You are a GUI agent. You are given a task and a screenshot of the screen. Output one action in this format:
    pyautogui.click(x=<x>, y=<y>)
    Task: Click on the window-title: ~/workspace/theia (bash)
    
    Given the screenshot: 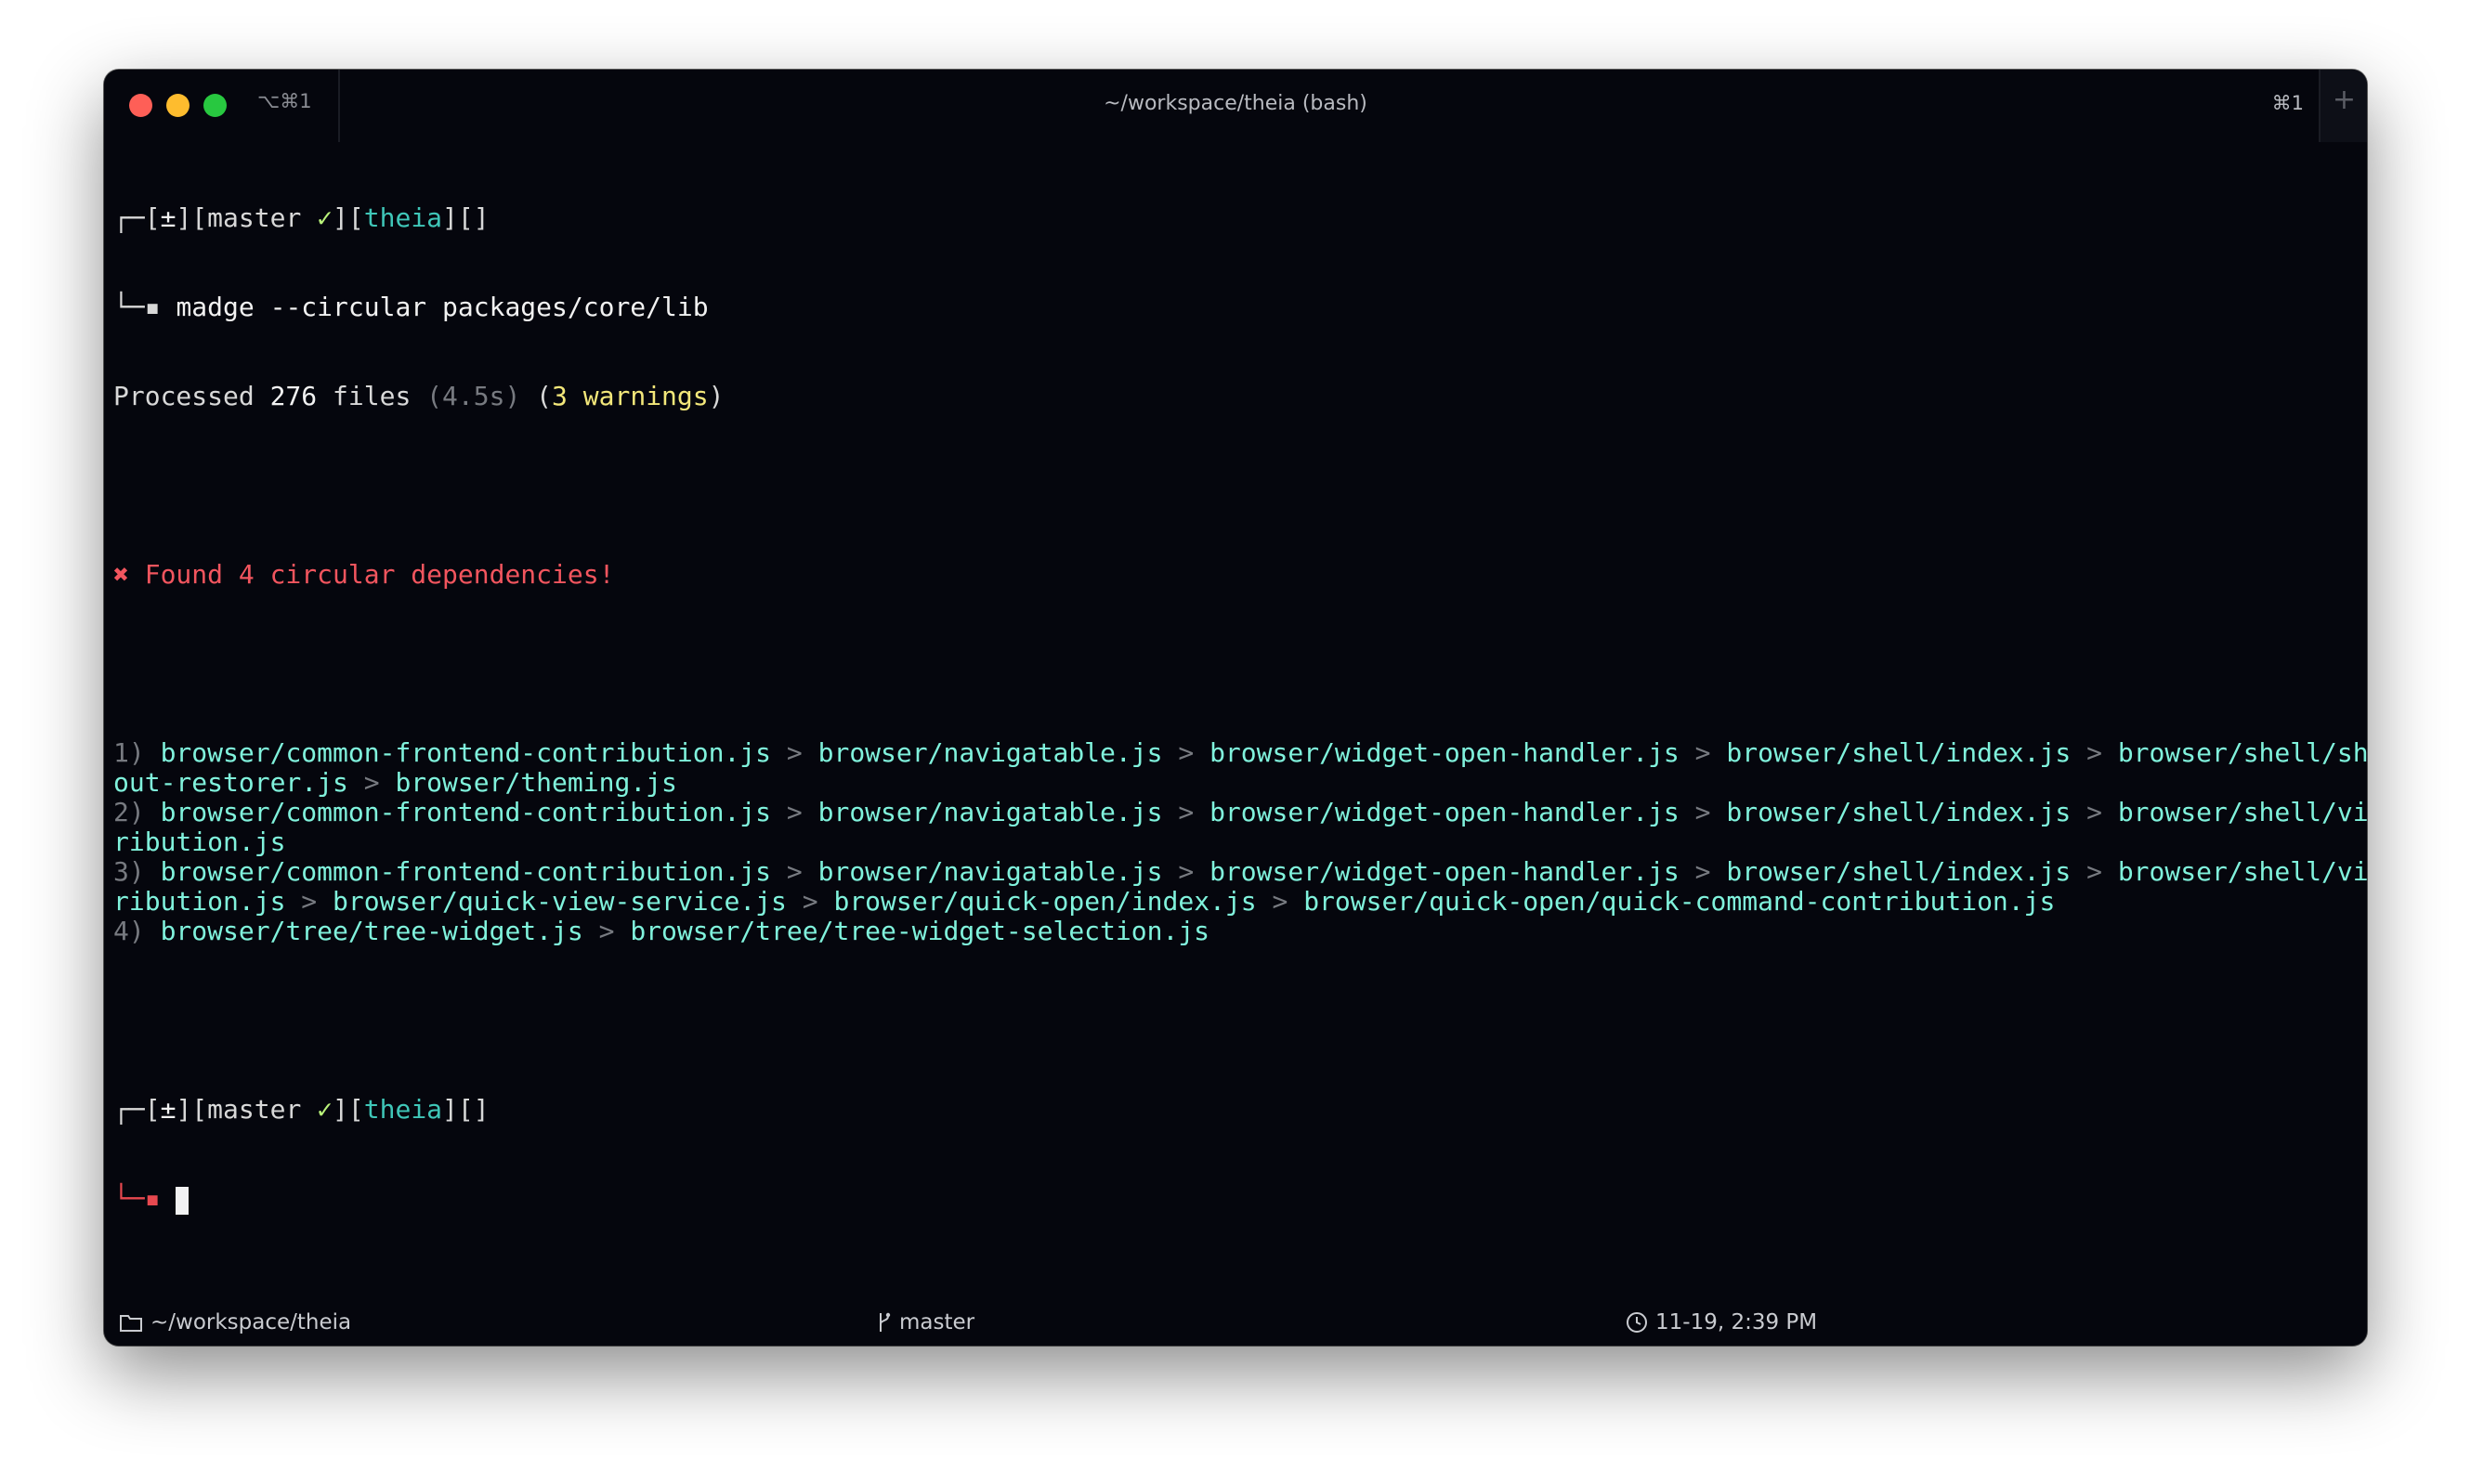 What is the action you would take?
    pyautogui.click(x=1235, y=103)
    